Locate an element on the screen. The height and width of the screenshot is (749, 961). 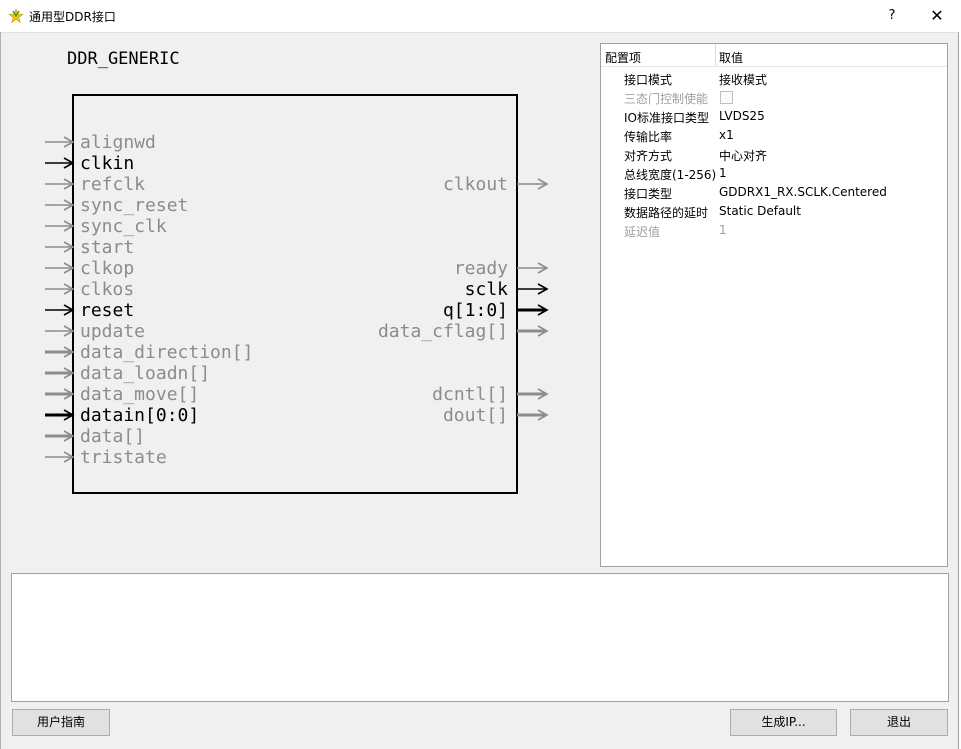
config-key: IO标准接口类型 is located at coordinates (666, 118).